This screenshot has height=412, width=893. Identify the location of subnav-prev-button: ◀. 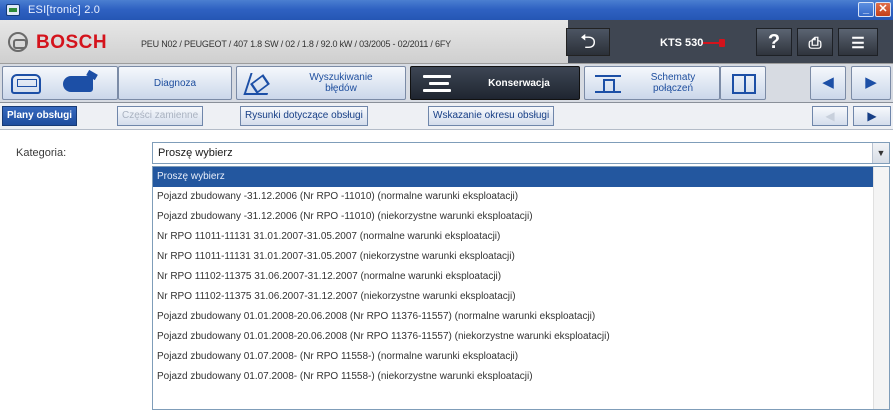
(830, 116).